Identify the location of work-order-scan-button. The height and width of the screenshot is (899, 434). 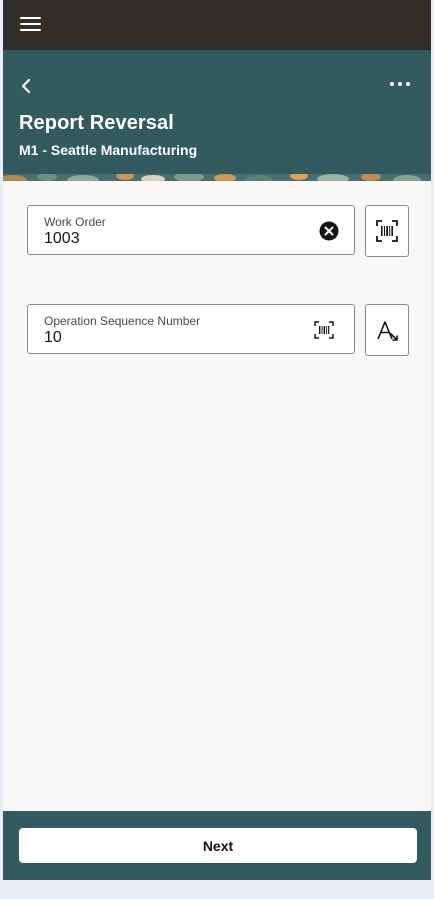
(387, 231).